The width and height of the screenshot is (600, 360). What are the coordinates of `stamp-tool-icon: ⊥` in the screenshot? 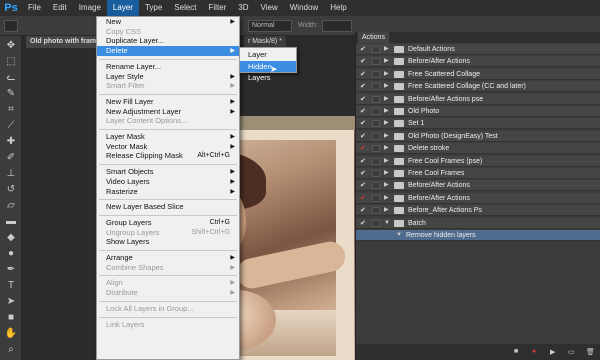 It's located at (11, 173).